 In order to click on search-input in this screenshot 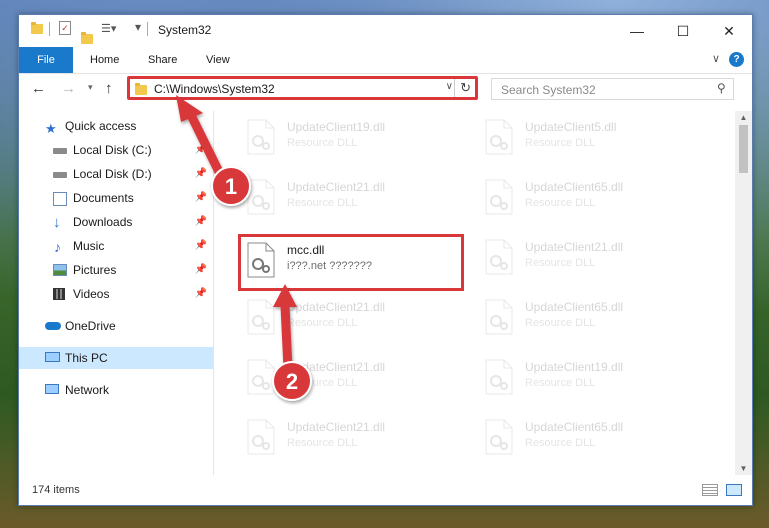, I will do `click(601, 90)`.